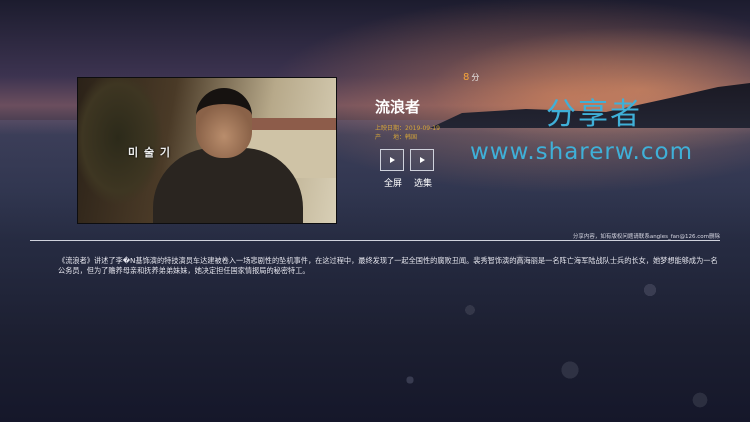 The height and width of the screenshot is (422, 750). What do you see at coordinates (594, 114) in the screenshot?
I see `watermark-cn: 分享者` at bounding box center [594, 114].